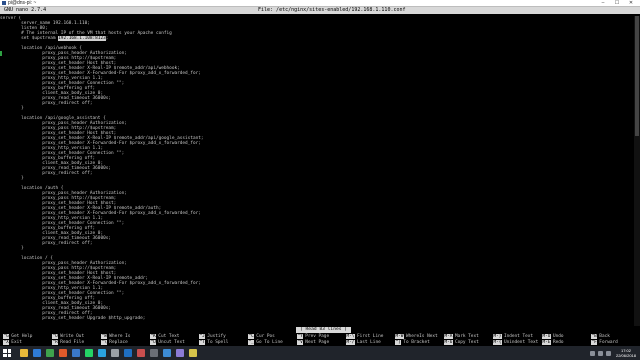  What do you see at coordinates (558, 342) in the screenshot?
I see `shortcut-label: Redo` at bounding box center [558, 342].